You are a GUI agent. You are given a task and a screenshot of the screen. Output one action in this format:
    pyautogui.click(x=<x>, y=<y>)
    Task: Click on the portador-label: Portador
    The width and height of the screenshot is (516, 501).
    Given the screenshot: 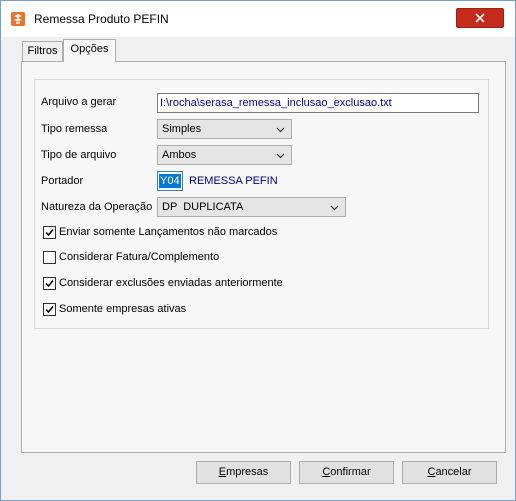 What is the action you would take?
    pyautogui.click(x=62, y=181)
    